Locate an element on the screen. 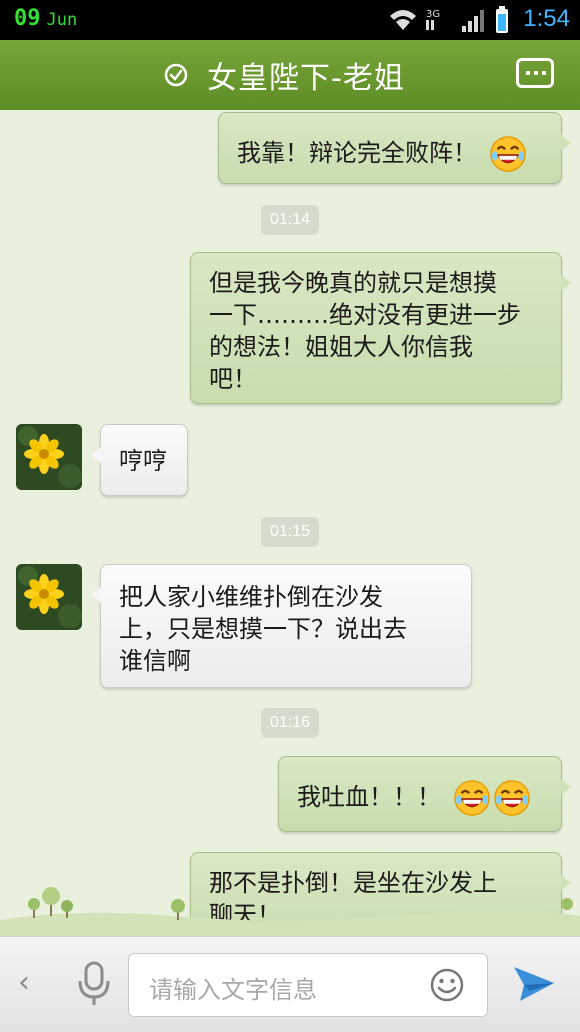  message-text: 我靠！辩论完全败阵！ is located at coordinates (357, 153).